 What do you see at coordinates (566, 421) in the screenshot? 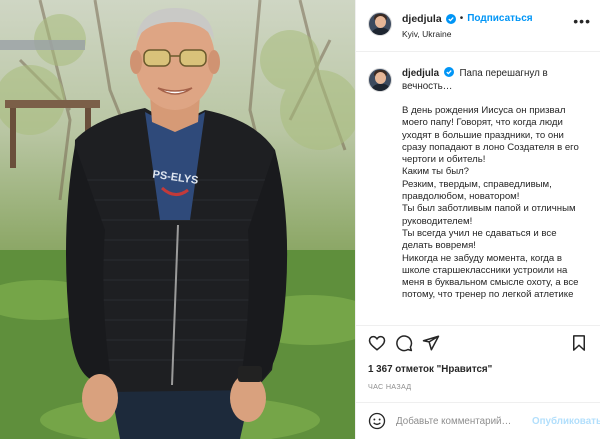
I see `publish-button: Опубликовать` at bounding box center [566, 421].